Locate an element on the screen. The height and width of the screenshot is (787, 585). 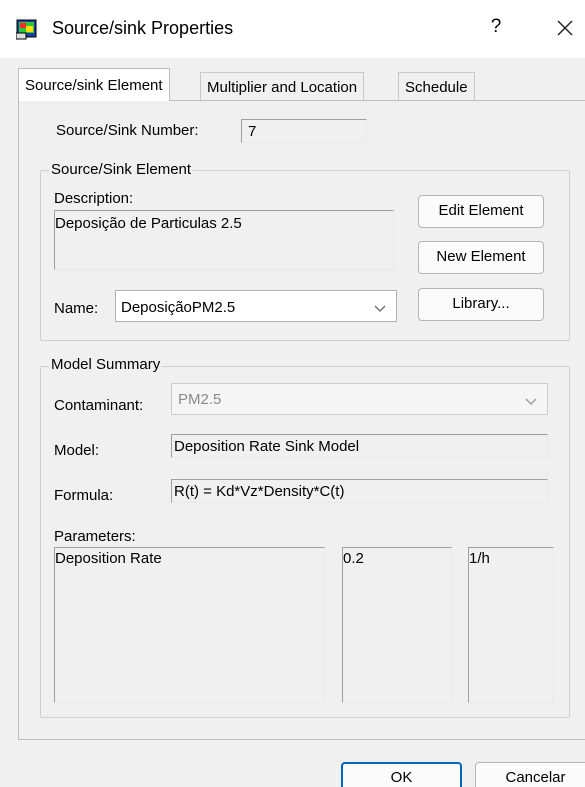
parameter-value: 0.2 is located at coordinates (353, 558).